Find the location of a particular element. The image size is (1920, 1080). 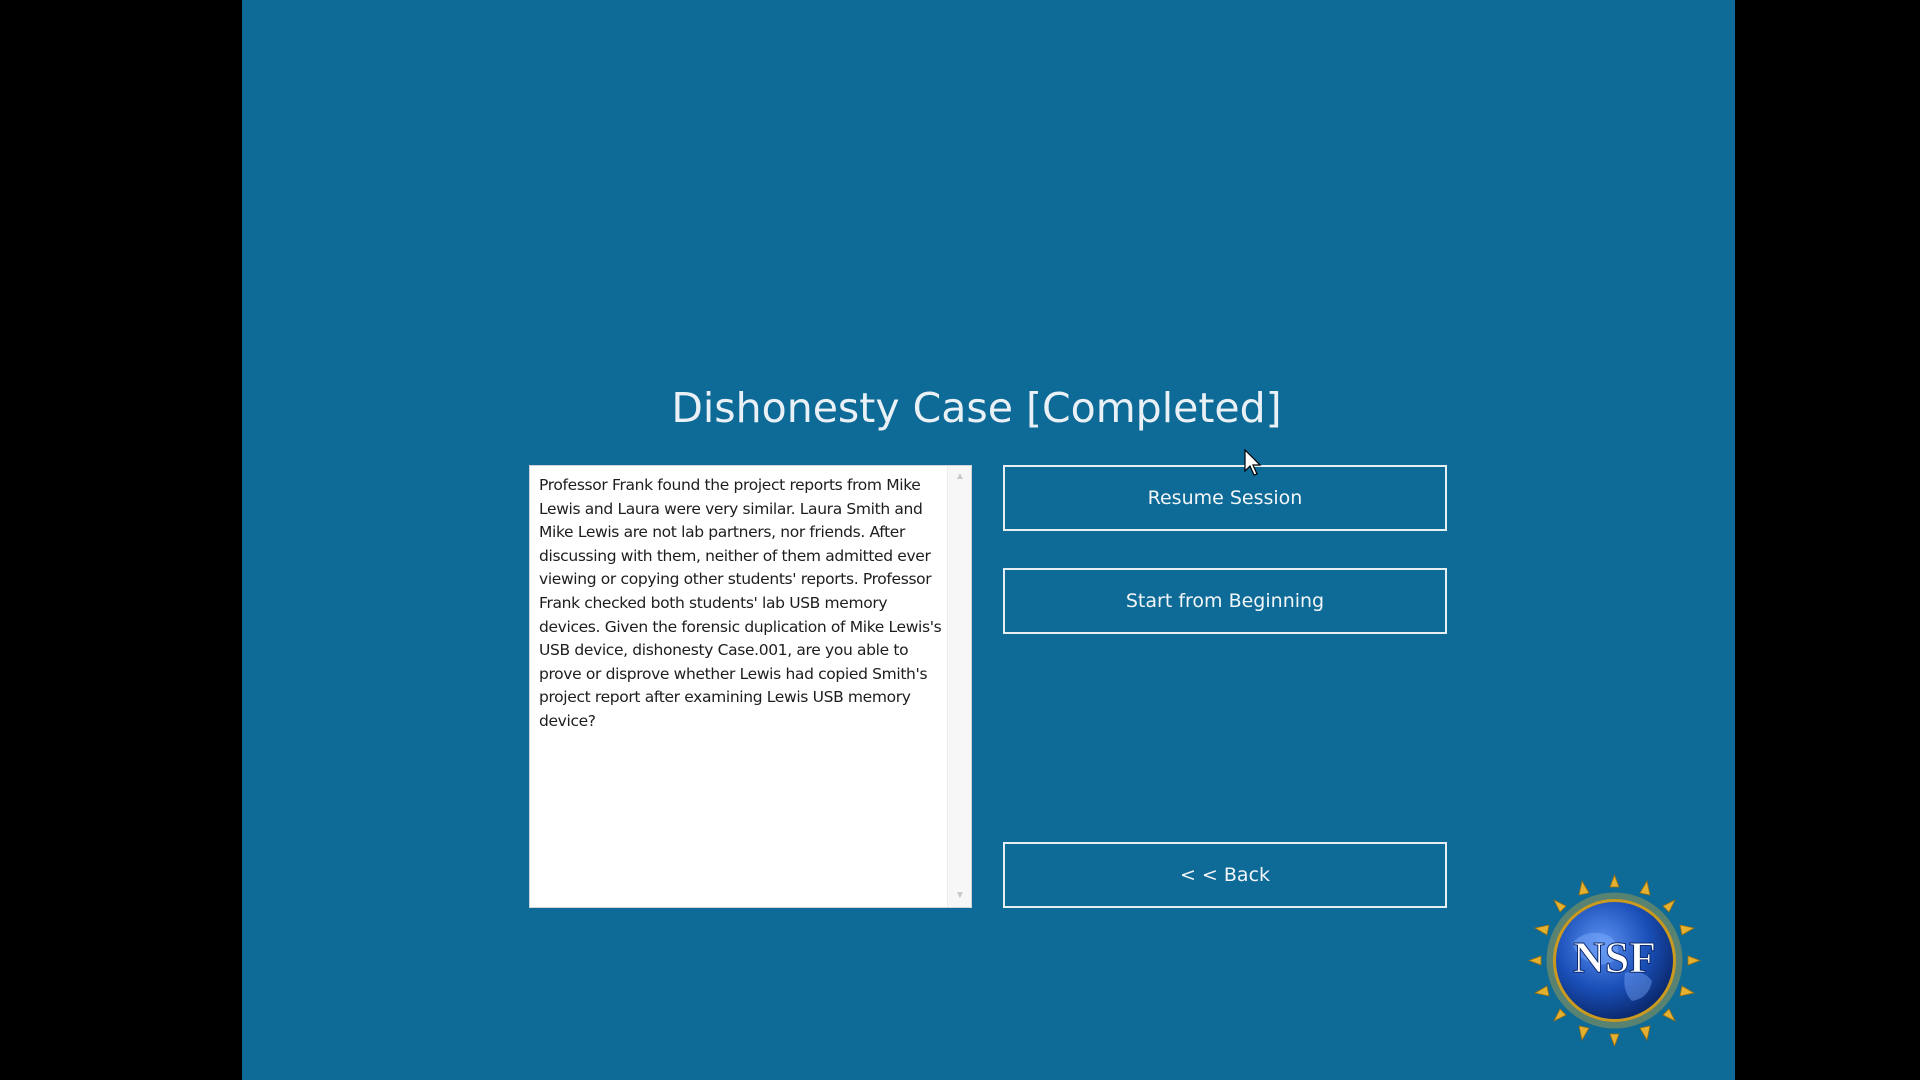

nsf-logo-icon: NSF is located at coordinates (1614, 960).